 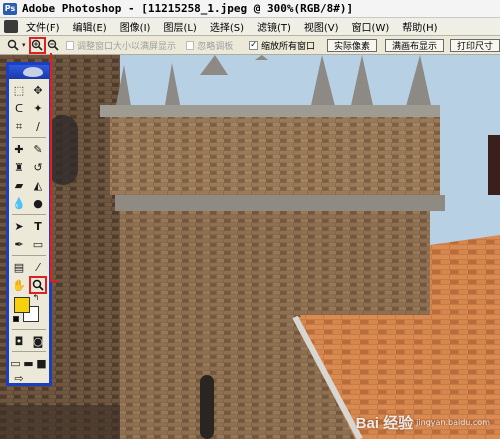 I want to click on foreground-color-swatch, so click(x=22, y=305).